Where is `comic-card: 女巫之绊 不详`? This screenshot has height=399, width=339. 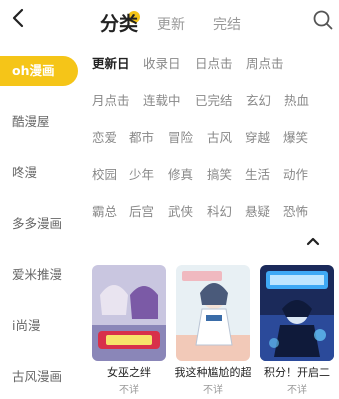
comic-card: 女巫之绊 不详 is located at coordinates (129, 330).